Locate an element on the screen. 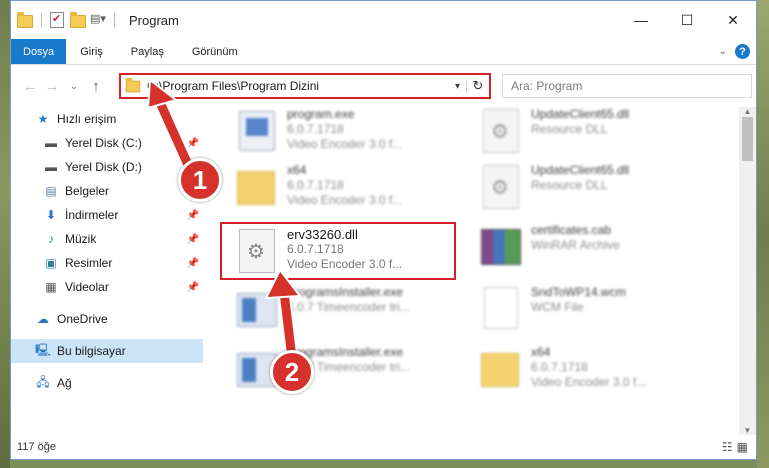  desktop-background-left is located at coordinates (5, 234).